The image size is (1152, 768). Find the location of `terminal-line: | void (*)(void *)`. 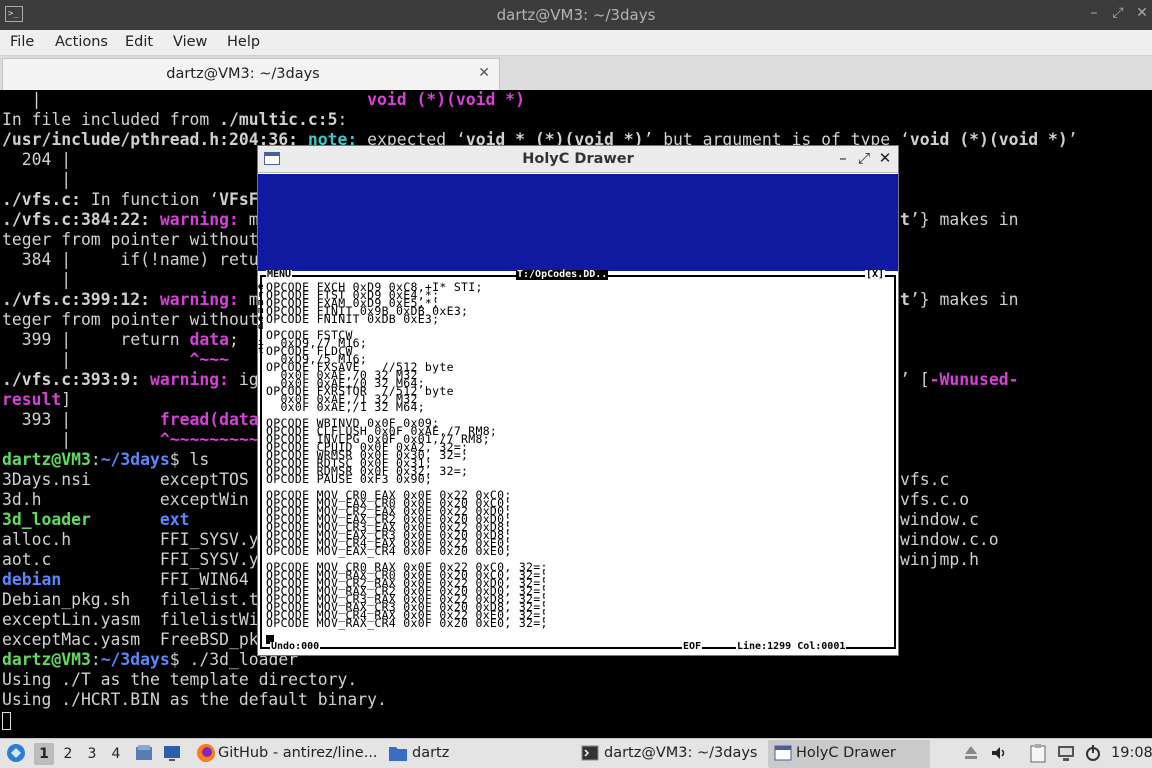

terminal-line: | void (*)(void *) is located at coordinates (263, 100).